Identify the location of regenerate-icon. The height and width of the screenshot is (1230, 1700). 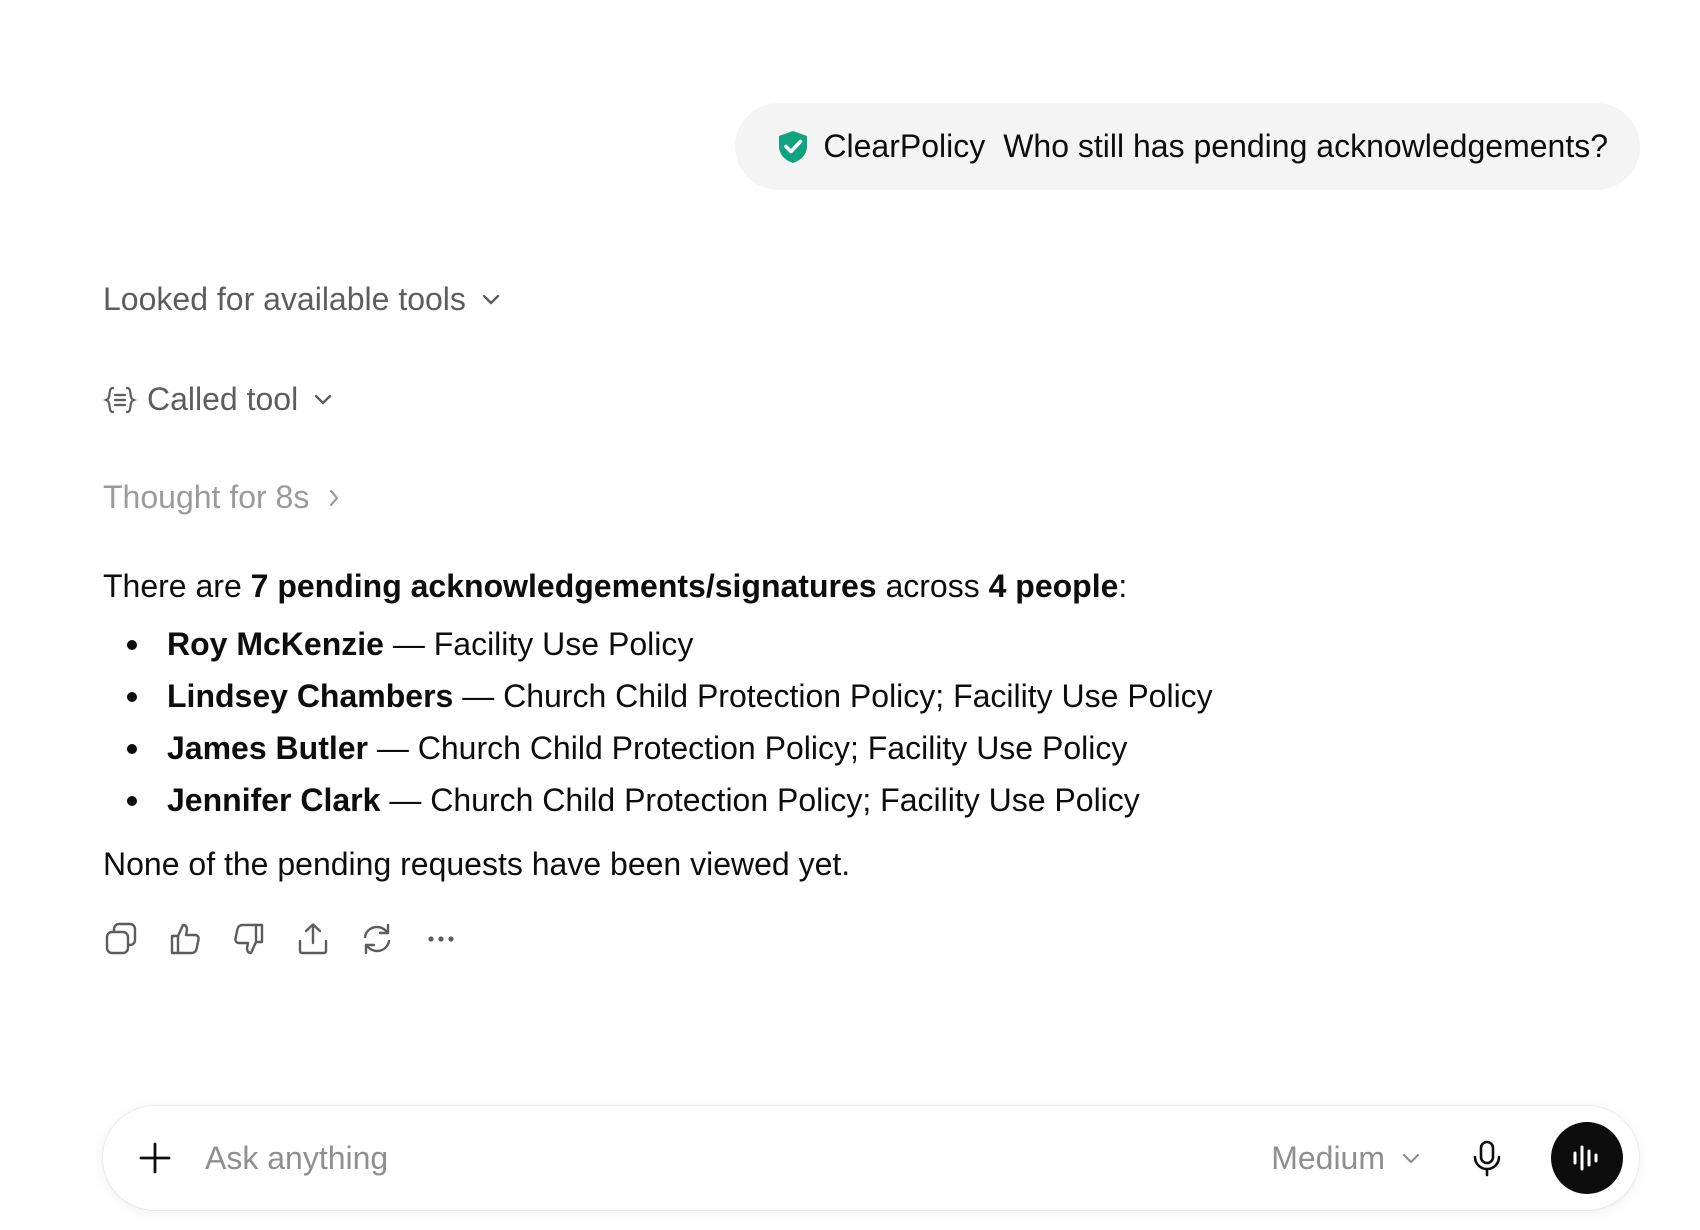
(377, 939).